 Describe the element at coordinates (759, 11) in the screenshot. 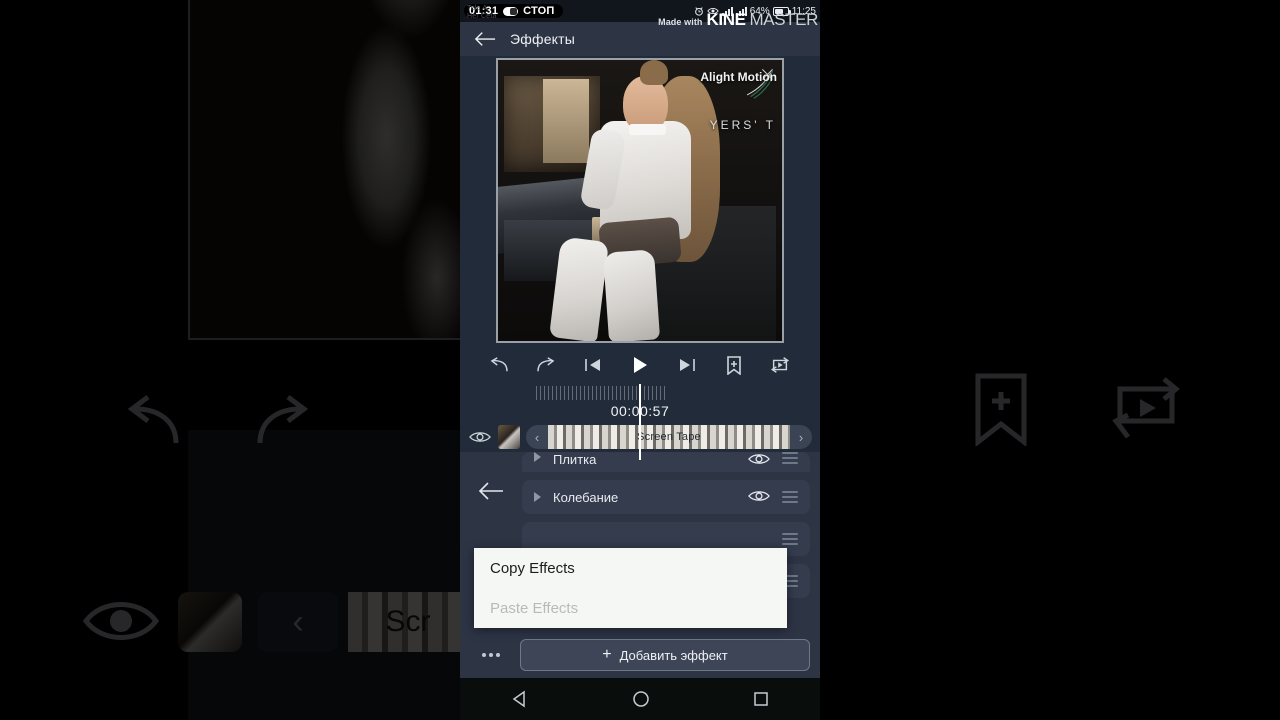

I see `battery-percent: 64%` at that location.